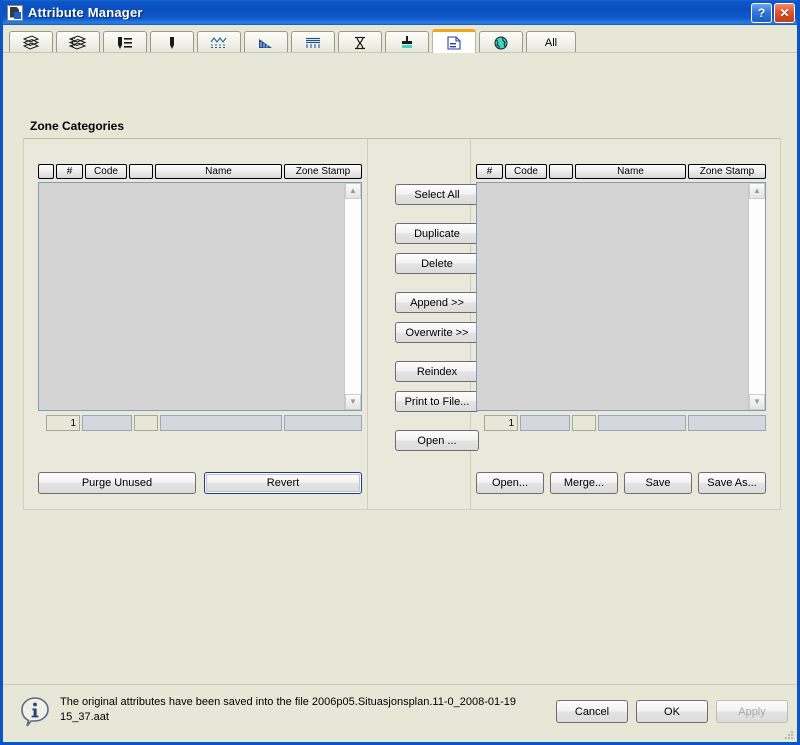 Image resolution: width=800 pixels, height=745 pixels. I want to click on ok-button: OK, so click(672, 711).